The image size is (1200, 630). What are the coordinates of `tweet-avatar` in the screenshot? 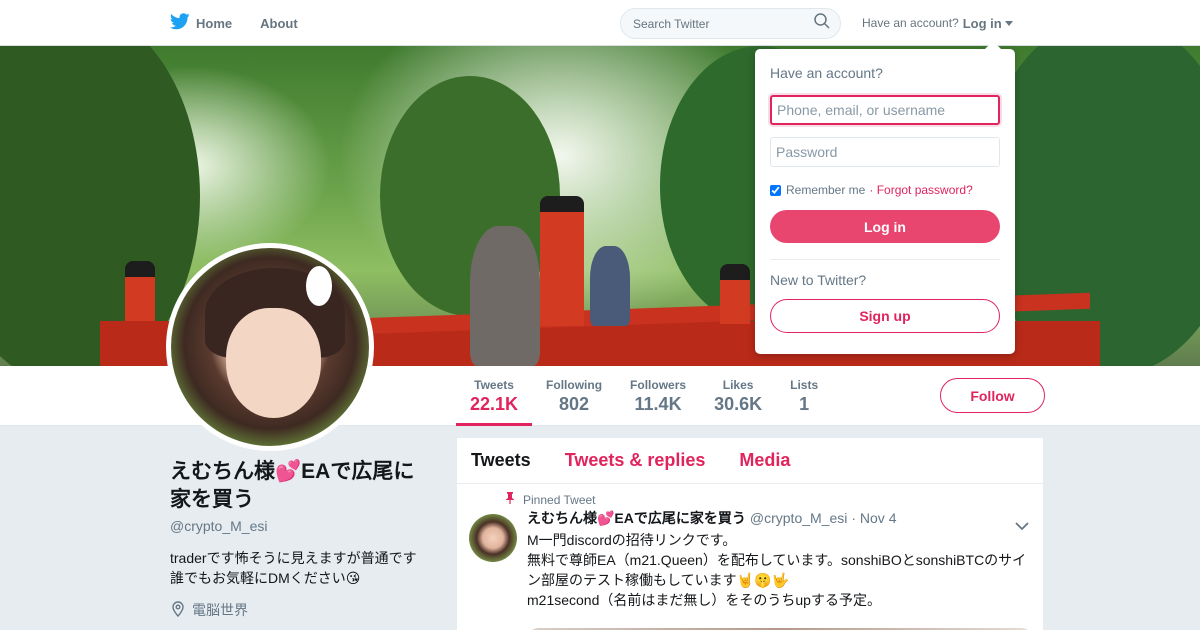 It's located at (493, 538).